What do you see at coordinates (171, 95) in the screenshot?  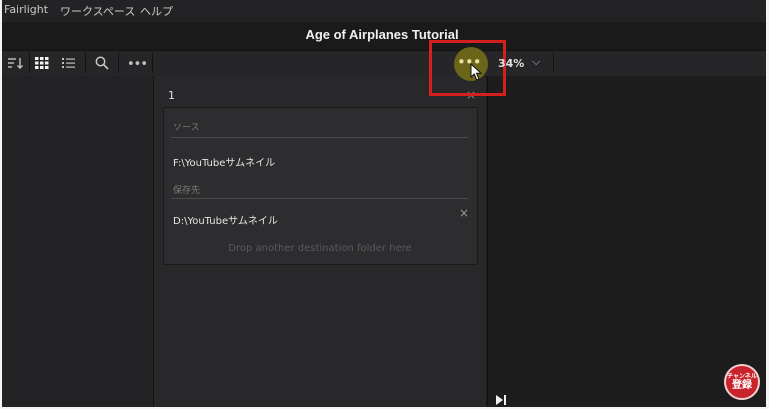 I see `clone-job-number: 1` at bounding box center [171, 95].